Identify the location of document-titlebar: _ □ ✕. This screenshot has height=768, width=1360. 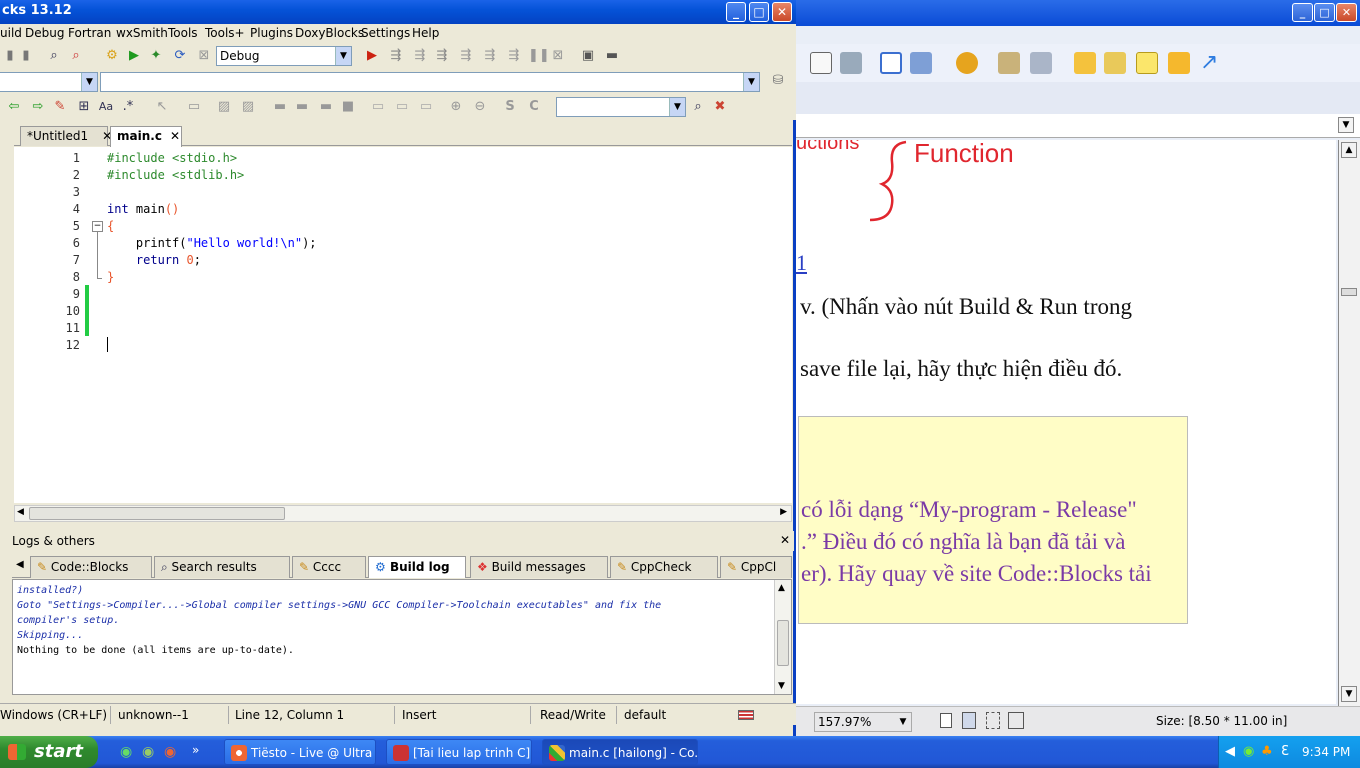
(1078, 13).